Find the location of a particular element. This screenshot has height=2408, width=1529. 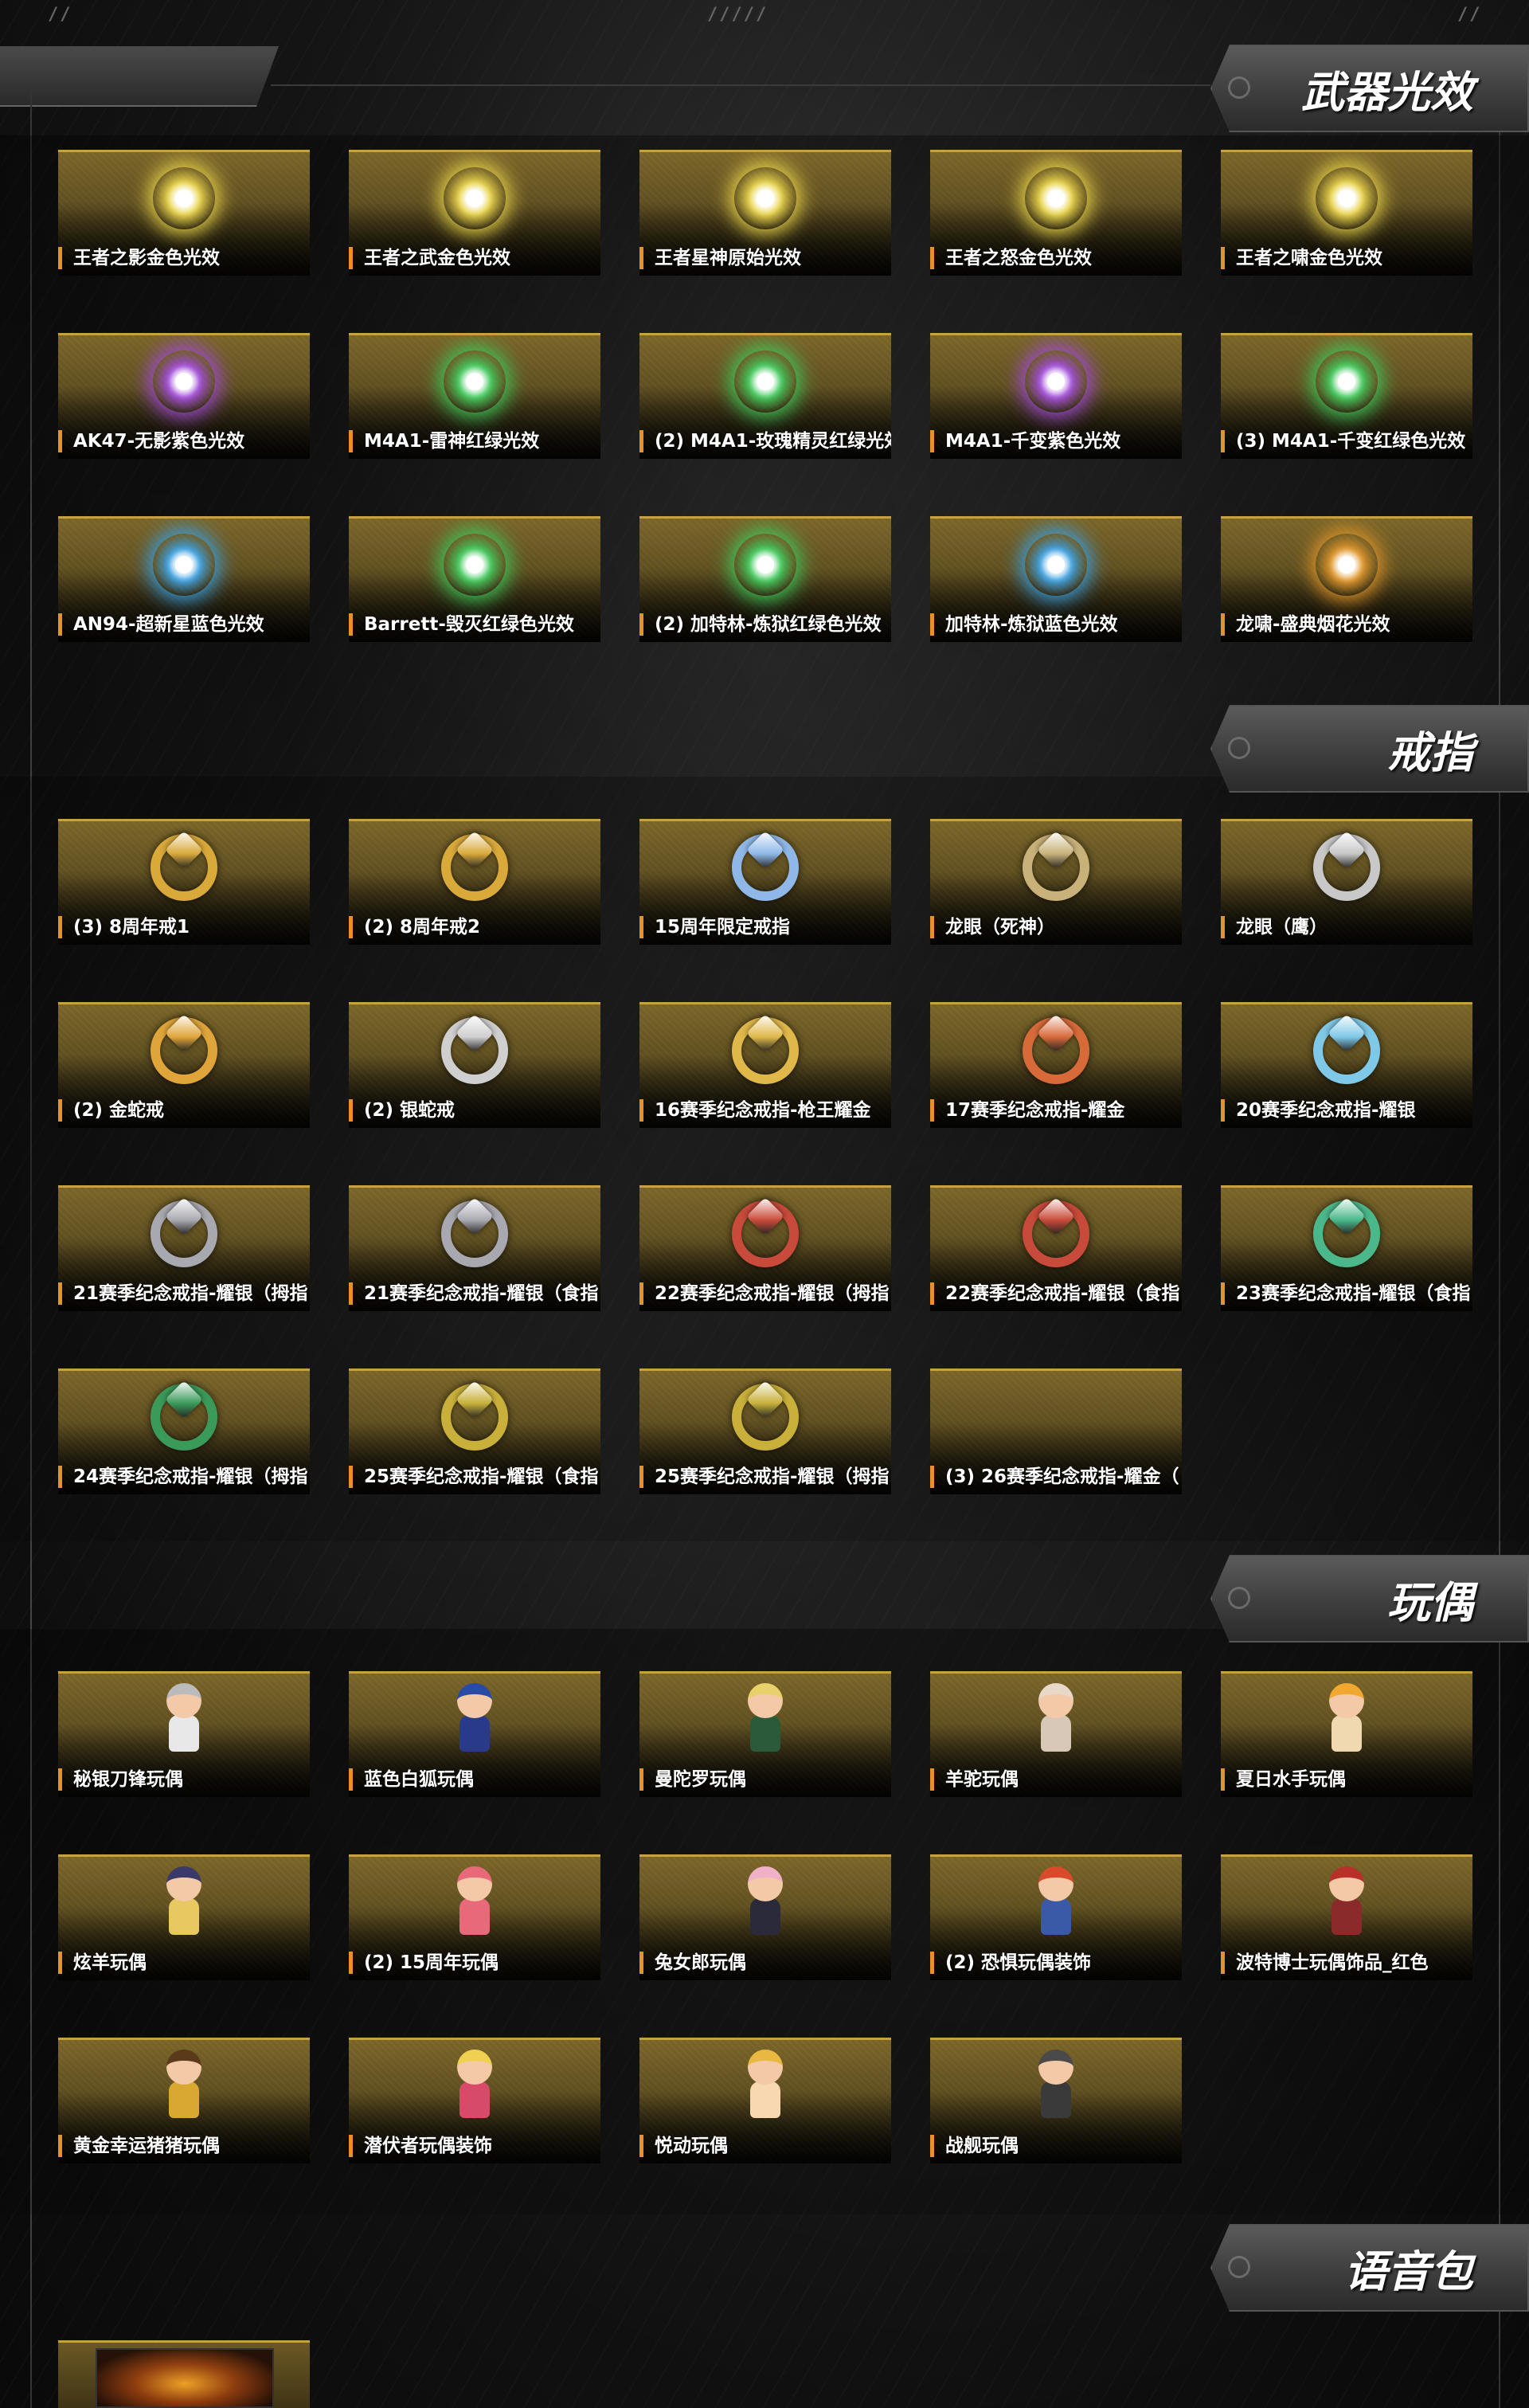

weapon-effect-item: 王者星神原始光效 is located at coordinates (765, 213).